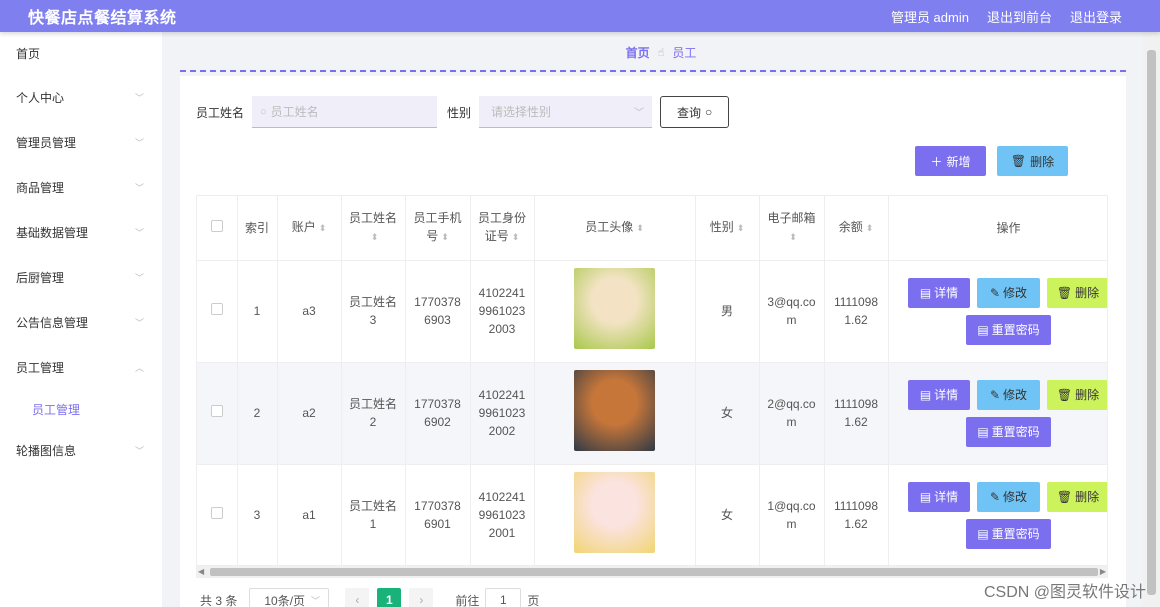 The height and width of the screenshot is (607, 1160). Describe the element at coordinates (81, 368) in the screenshot. I see `sidebar-item-staff: 员工管理 ︿` at that location.